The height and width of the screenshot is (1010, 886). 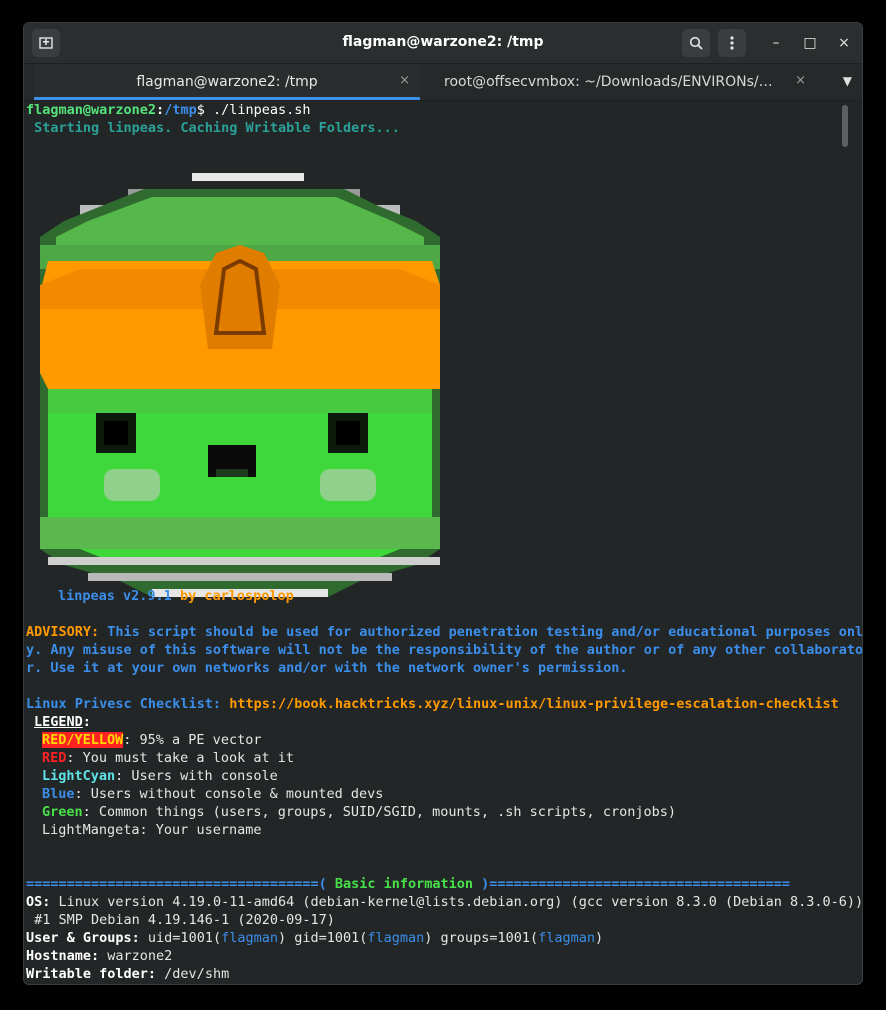 What do you see at coordinates (115, 596) in the screenshot?
I see `version-text: linpeas v2.9.1` at bounding box center [115, 596].